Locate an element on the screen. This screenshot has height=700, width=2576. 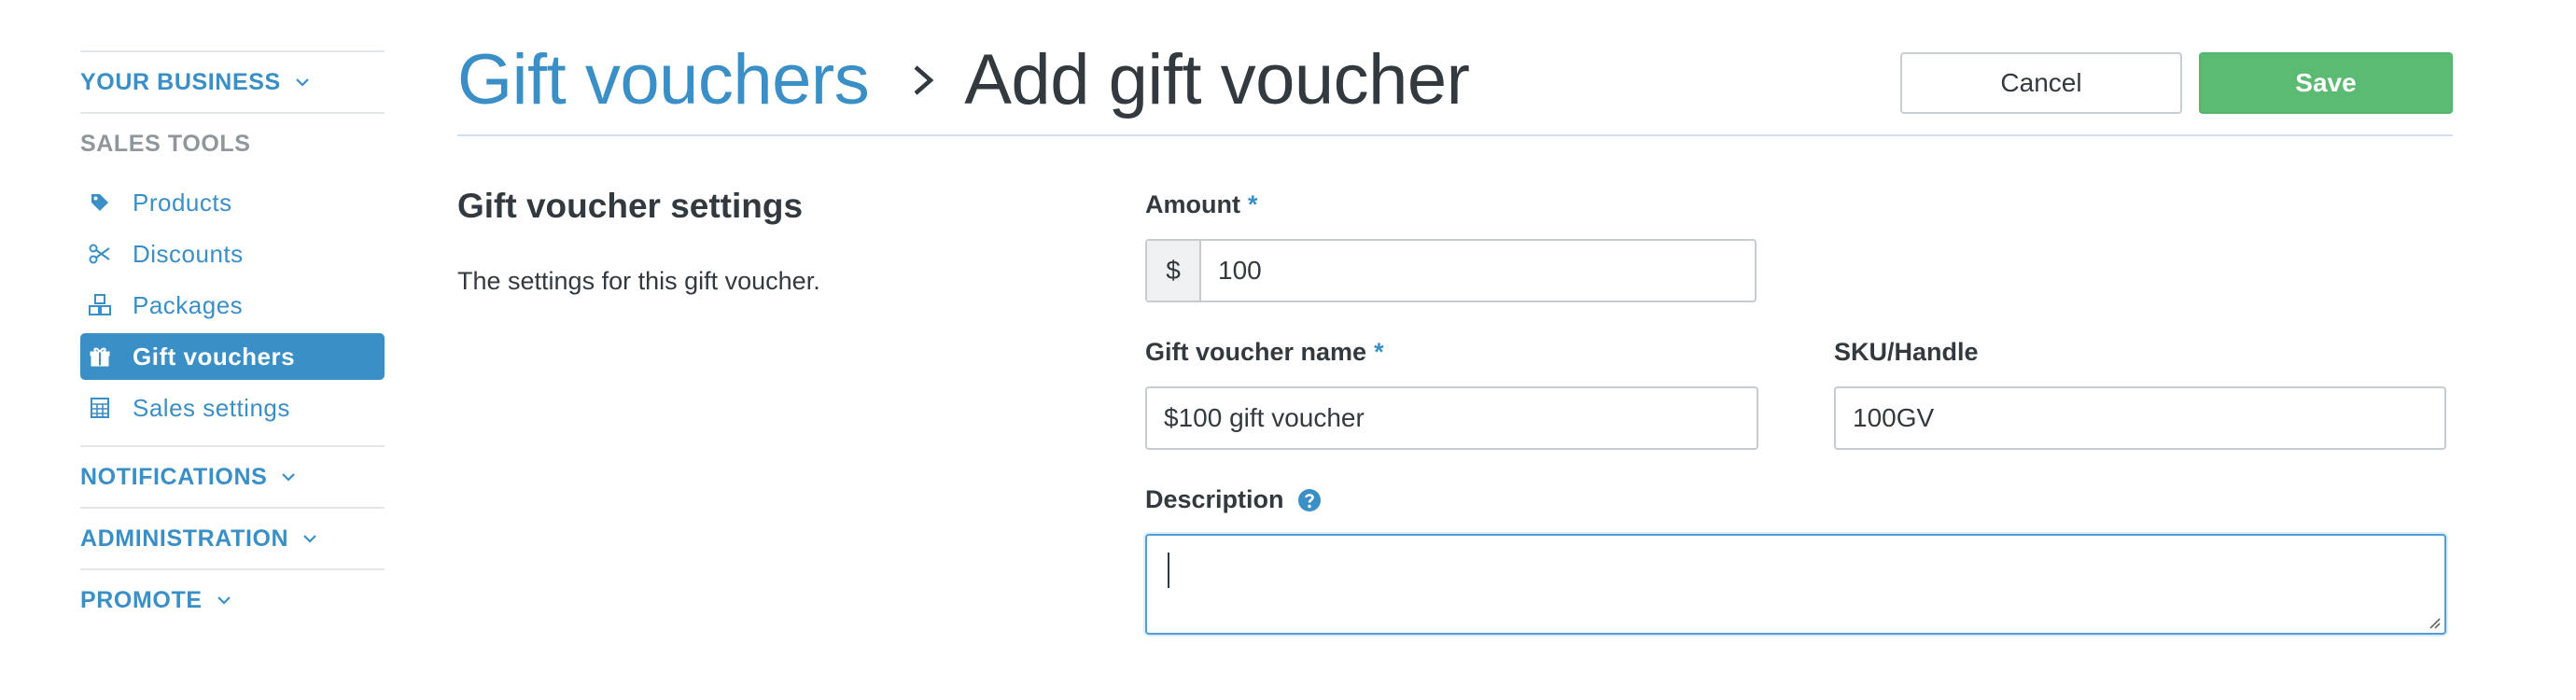
sidebar-section-your-business: YOUR BUSINESS is located at coordinates (232, 82).